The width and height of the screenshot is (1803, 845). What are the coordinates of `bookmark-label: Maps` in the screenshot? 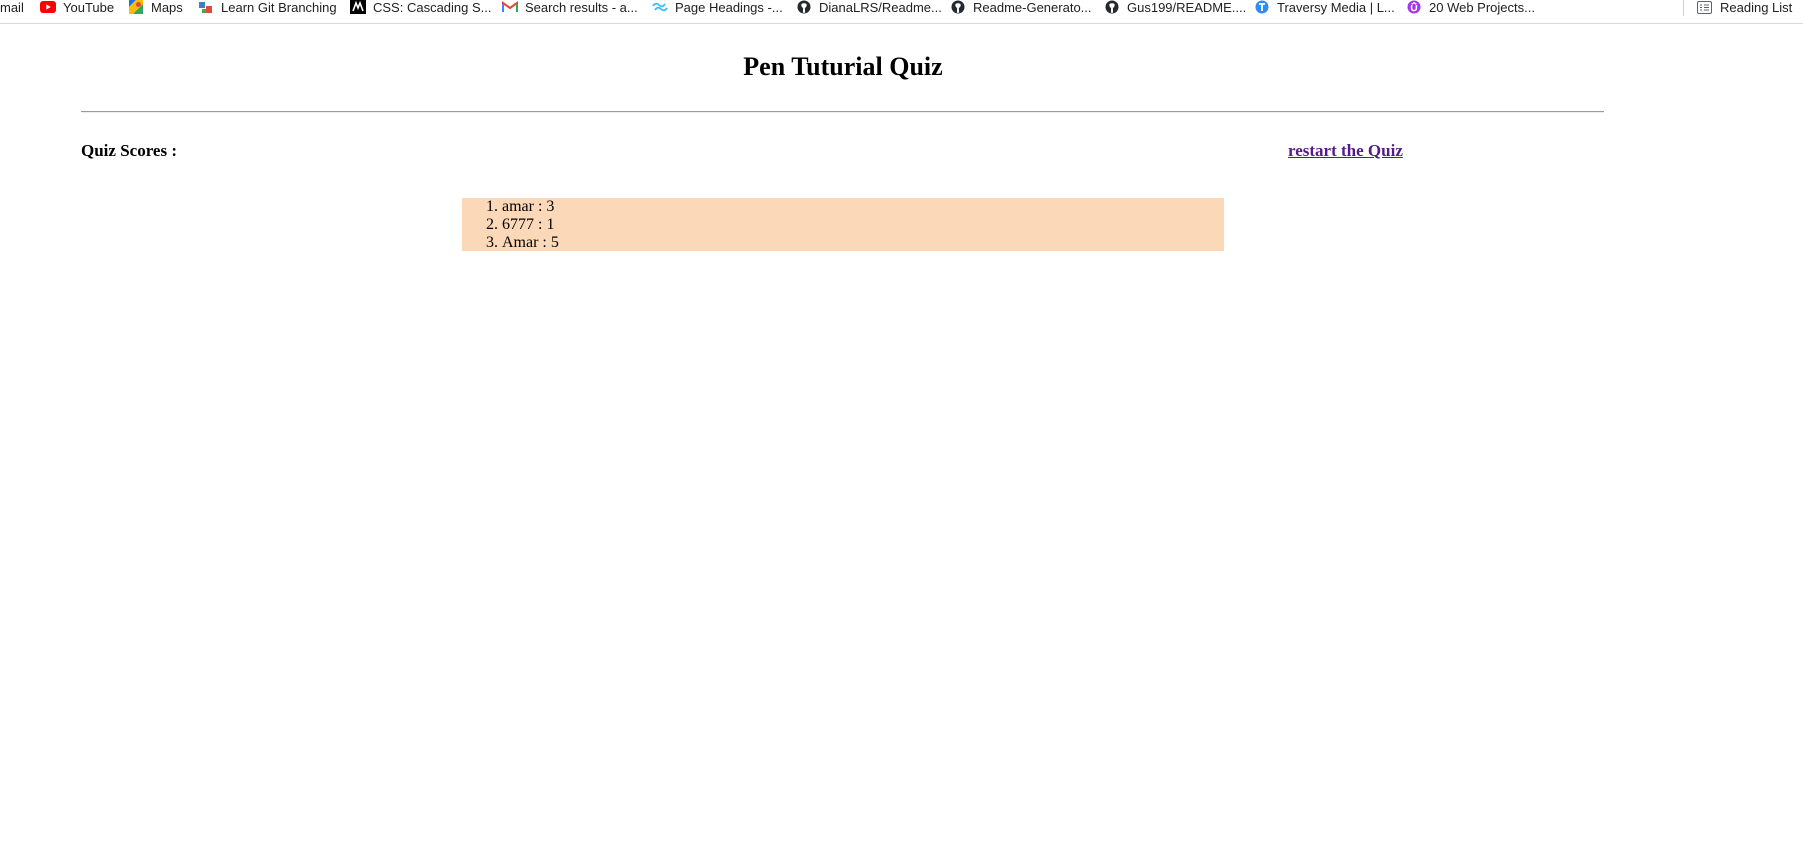 It's located at (167, 7).